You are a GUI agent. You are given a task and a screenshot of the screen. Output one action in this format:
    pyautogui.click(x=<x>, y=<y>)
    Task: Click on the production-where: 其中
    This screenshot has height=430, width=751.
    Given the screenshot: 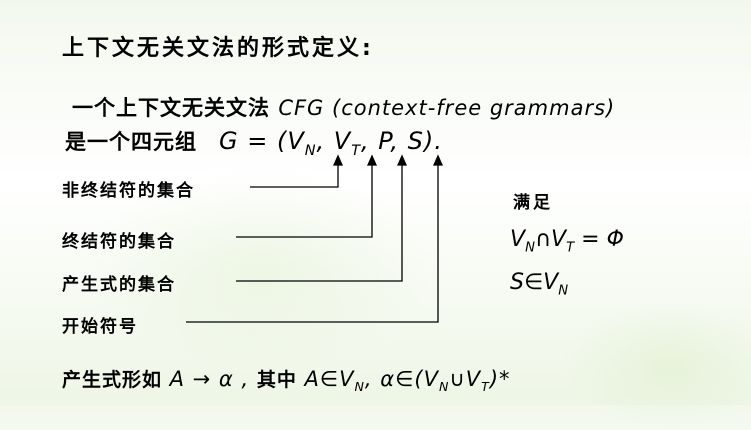 What is the action you would take?
    pyautogui.click(x=280, y=380)
    